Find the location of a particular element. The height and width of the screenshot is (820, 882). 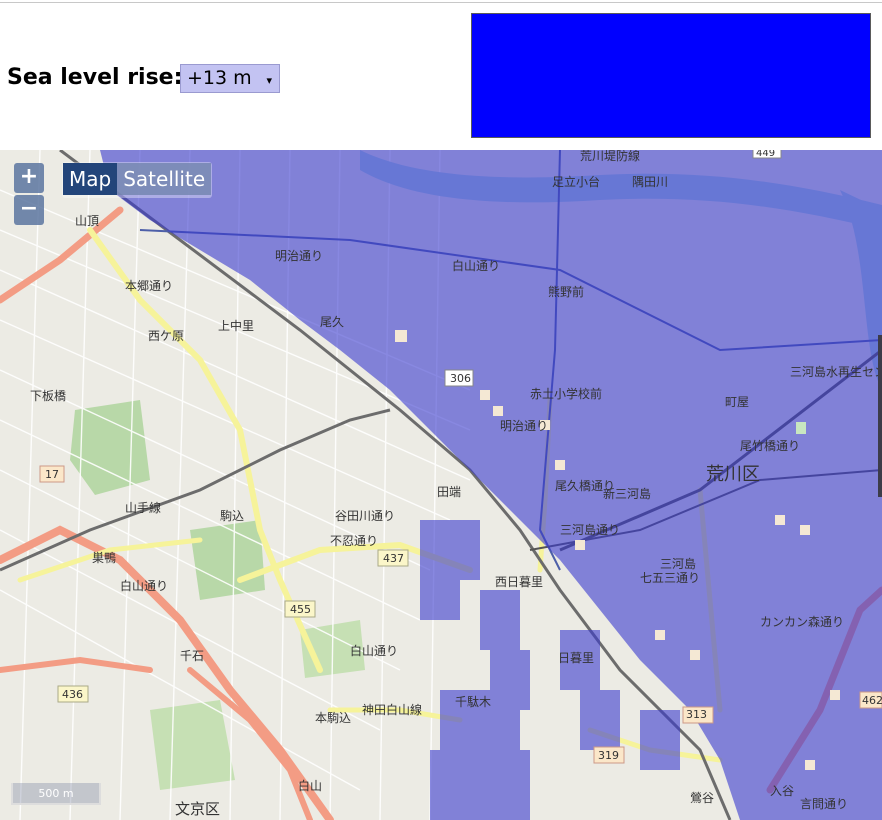

map-label: 日暮里 is located at coordinates (576, 658).